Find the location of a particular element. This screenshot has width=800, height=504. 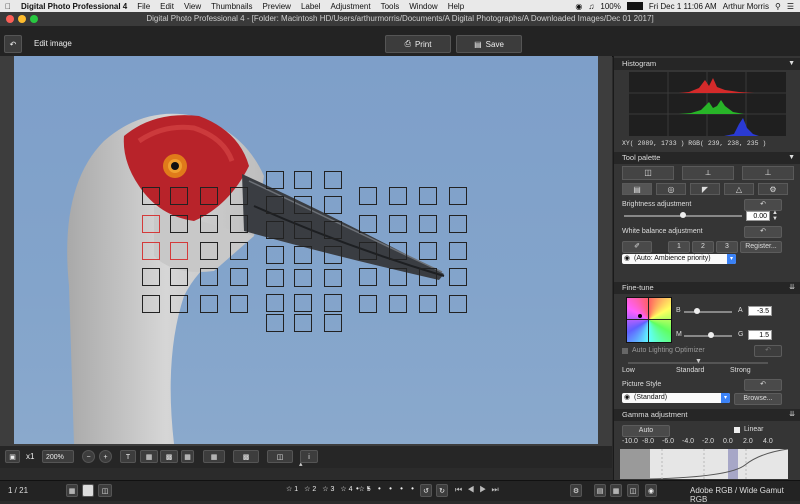

list-icon: ☰ is located at coordinates (790, 6).